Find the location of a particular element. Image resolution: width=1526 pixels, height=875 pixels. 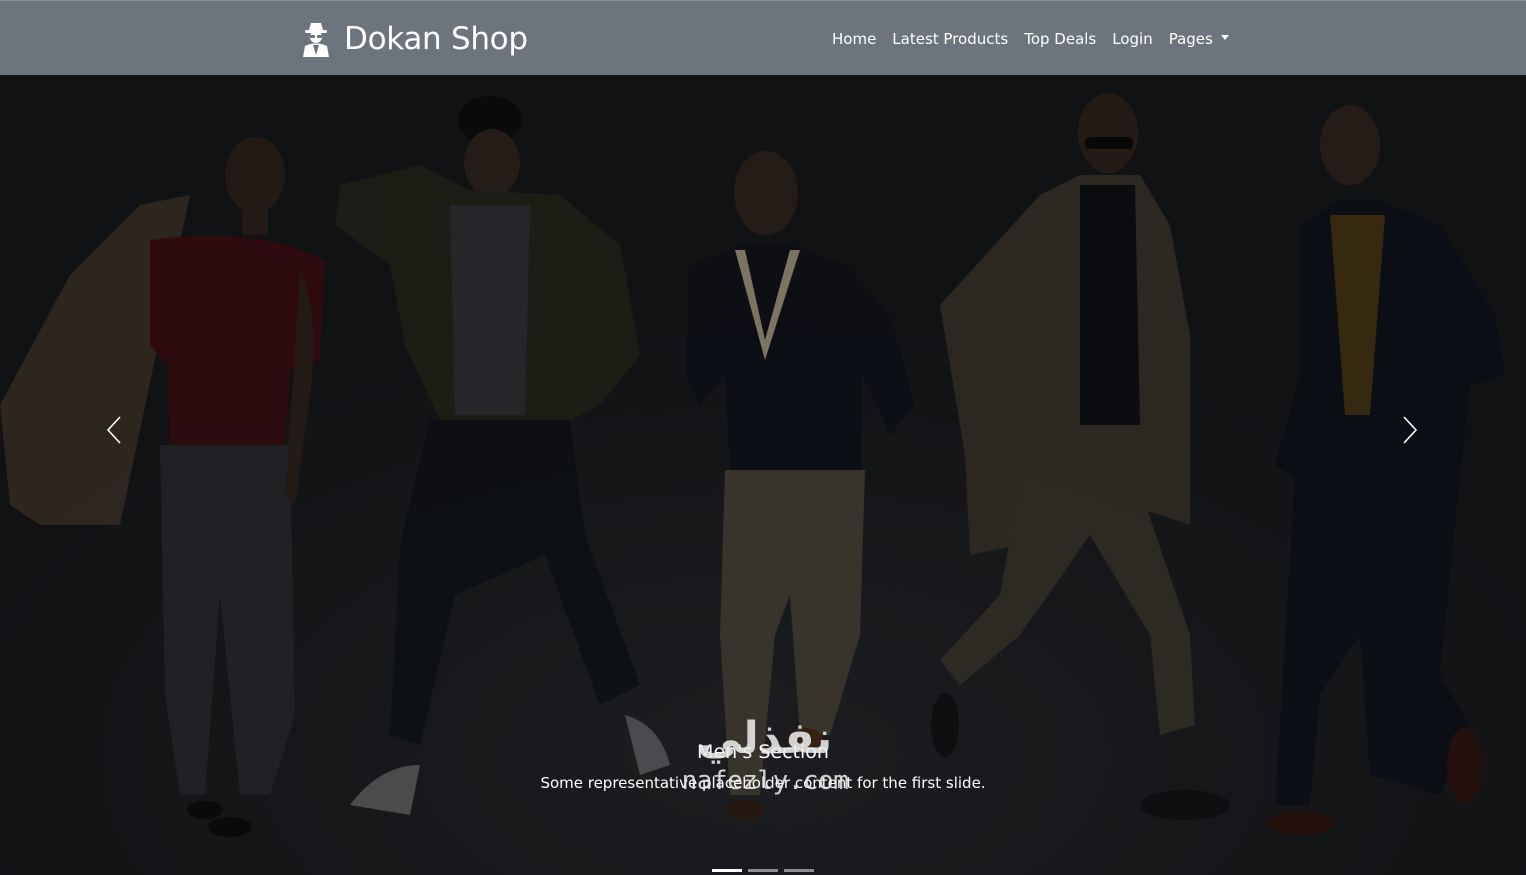

carousel-next-button is located at coordinates (1410, 430).